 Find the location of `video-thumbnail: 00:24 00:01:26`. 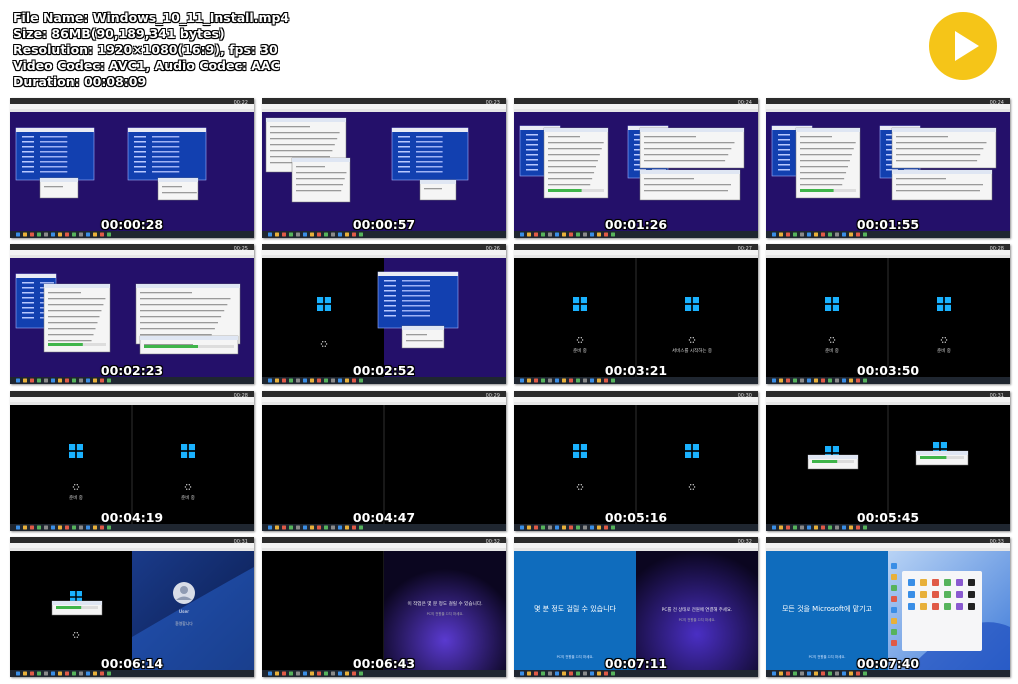

video-thumbnail: 00:24 00:01:26 is located at coordinates (636, 168).